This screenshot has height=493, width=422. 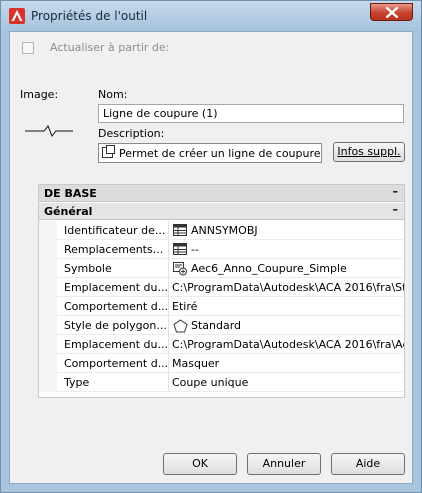 I want to click on property-value: Masquer, so click(x=286, y=363).